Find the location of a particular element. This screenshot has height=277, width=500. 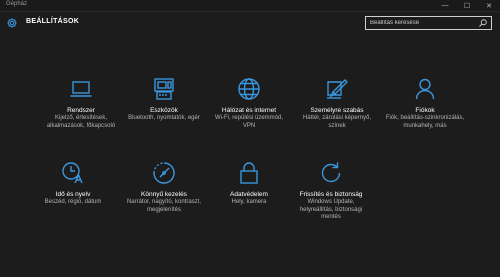

tile-title: Eszközök is located at coordinates (164, 110).